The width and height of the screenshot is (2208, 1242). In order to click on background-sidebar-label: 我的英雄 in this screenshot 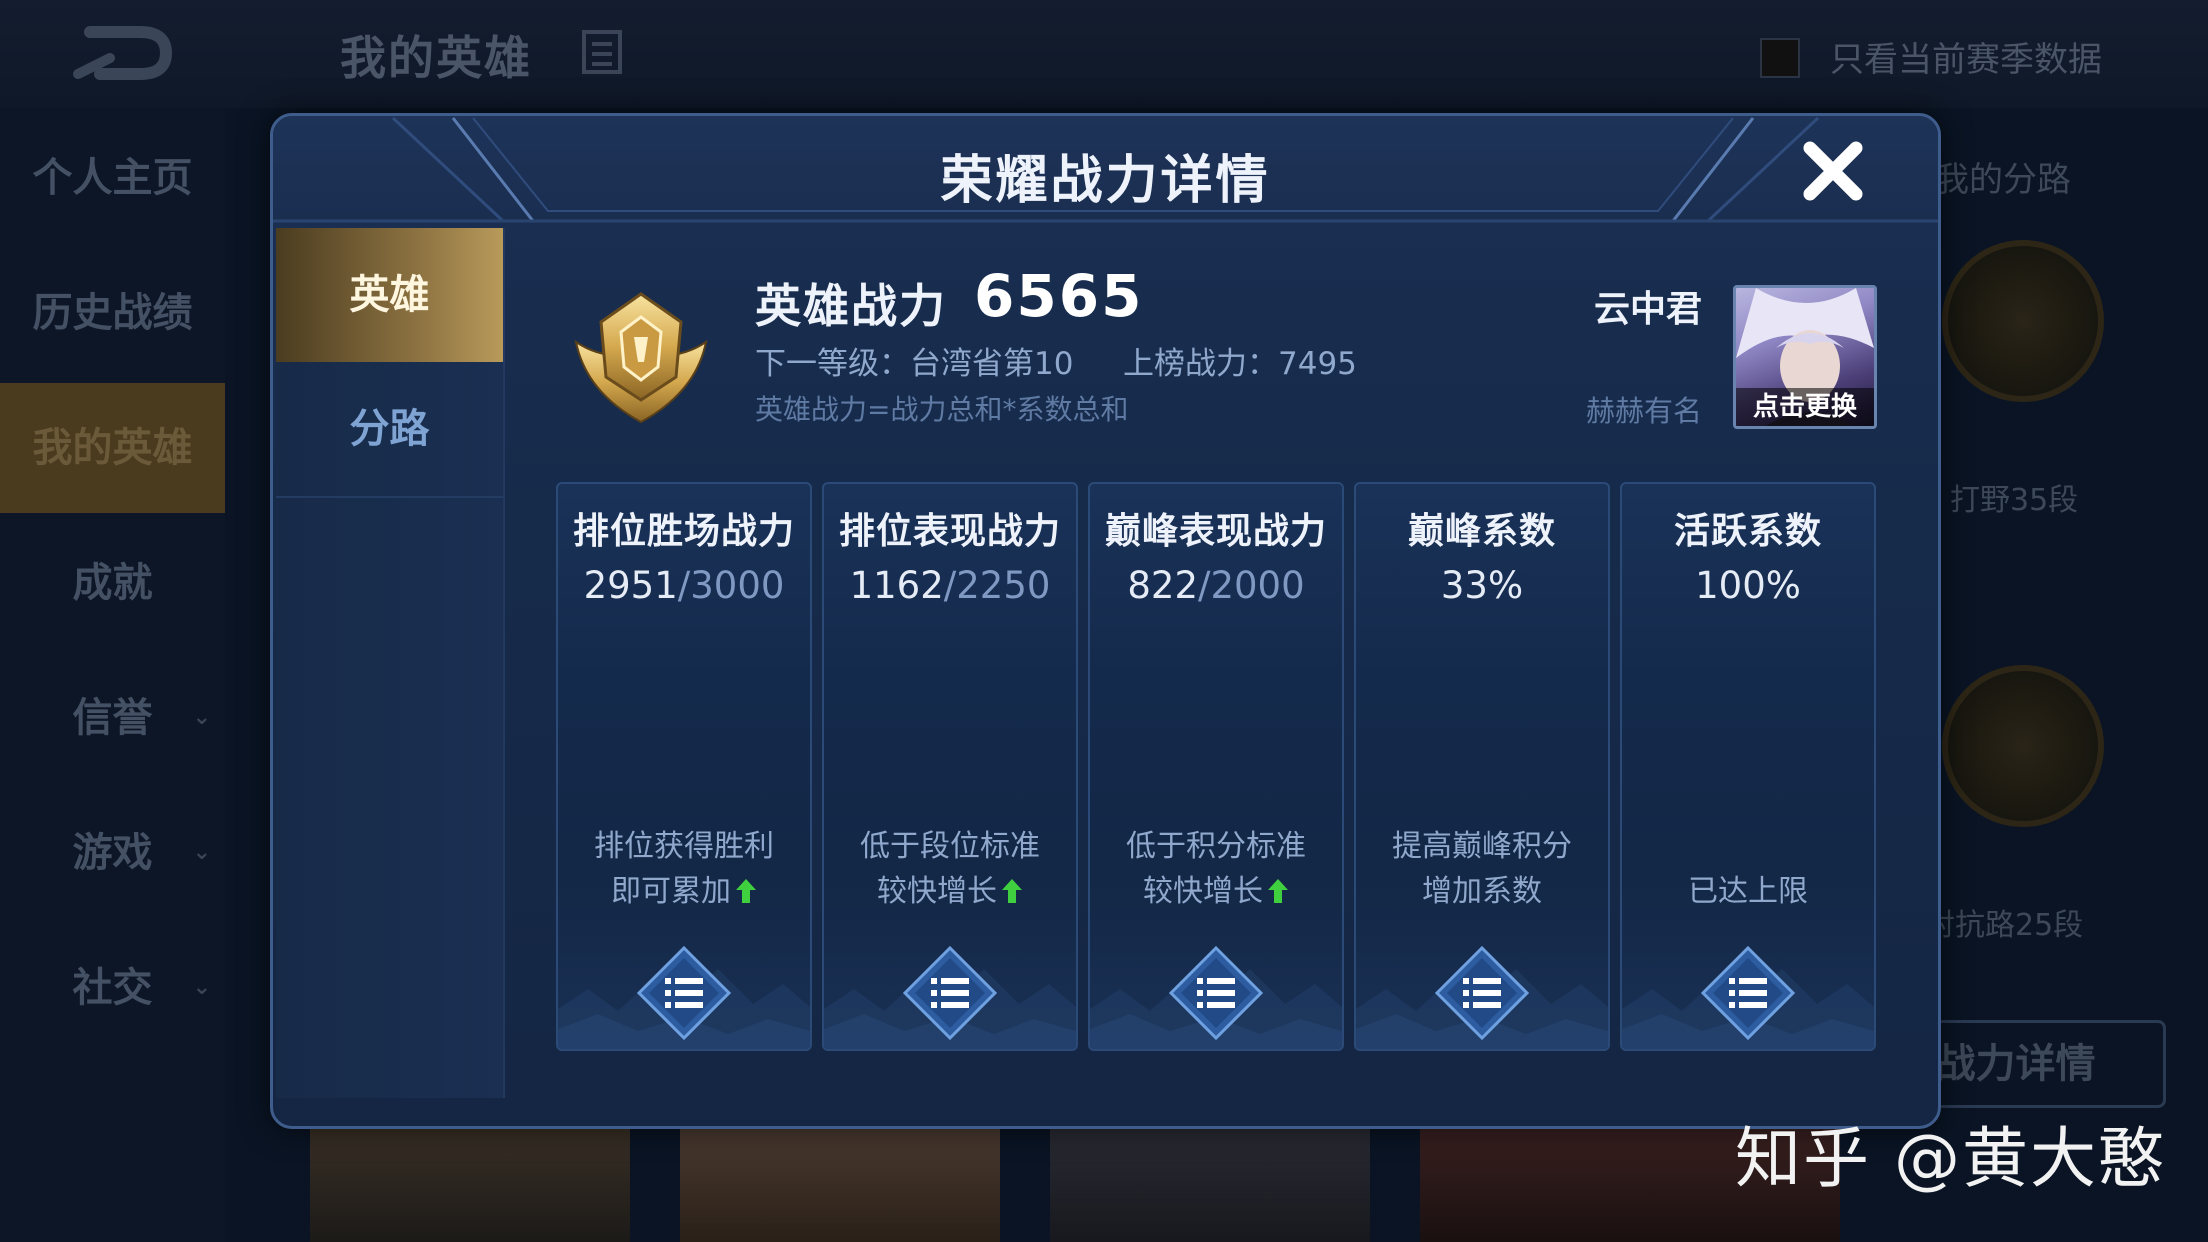, I will do `click(112, 448)`.